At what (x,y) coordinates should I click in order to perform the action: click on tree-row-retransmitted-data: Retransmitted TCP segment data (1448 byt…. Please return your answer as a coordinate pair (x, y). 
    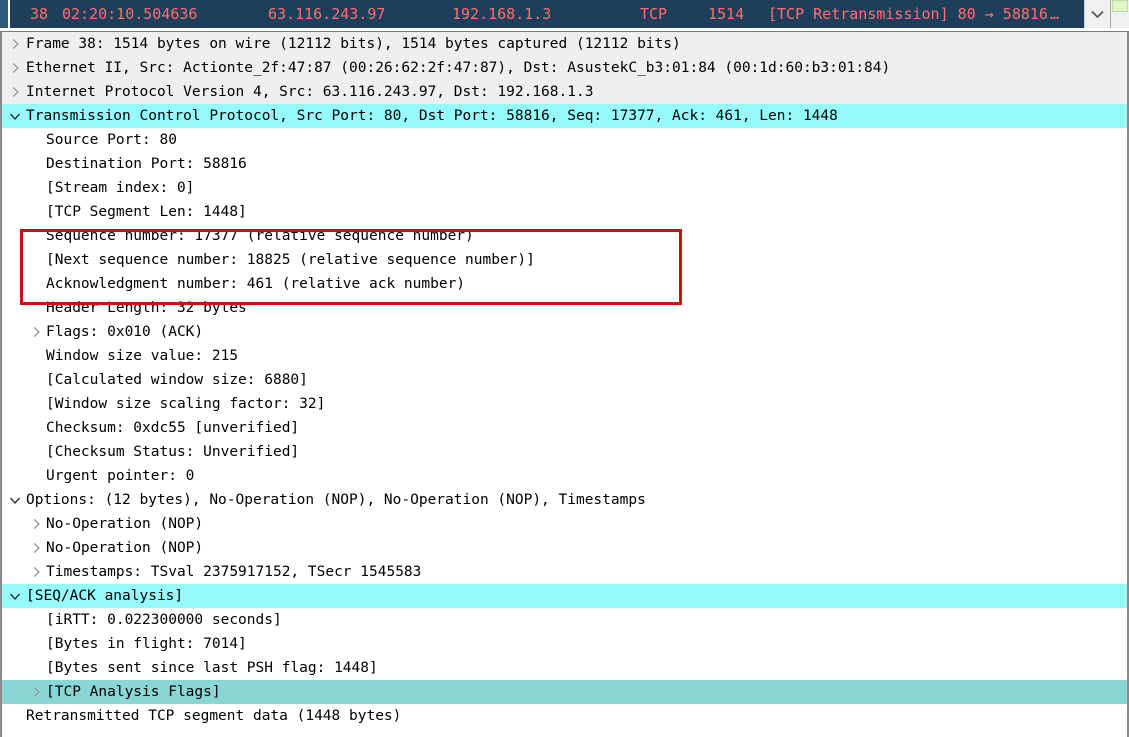
    Looking at the image, I should click on (564, 716).